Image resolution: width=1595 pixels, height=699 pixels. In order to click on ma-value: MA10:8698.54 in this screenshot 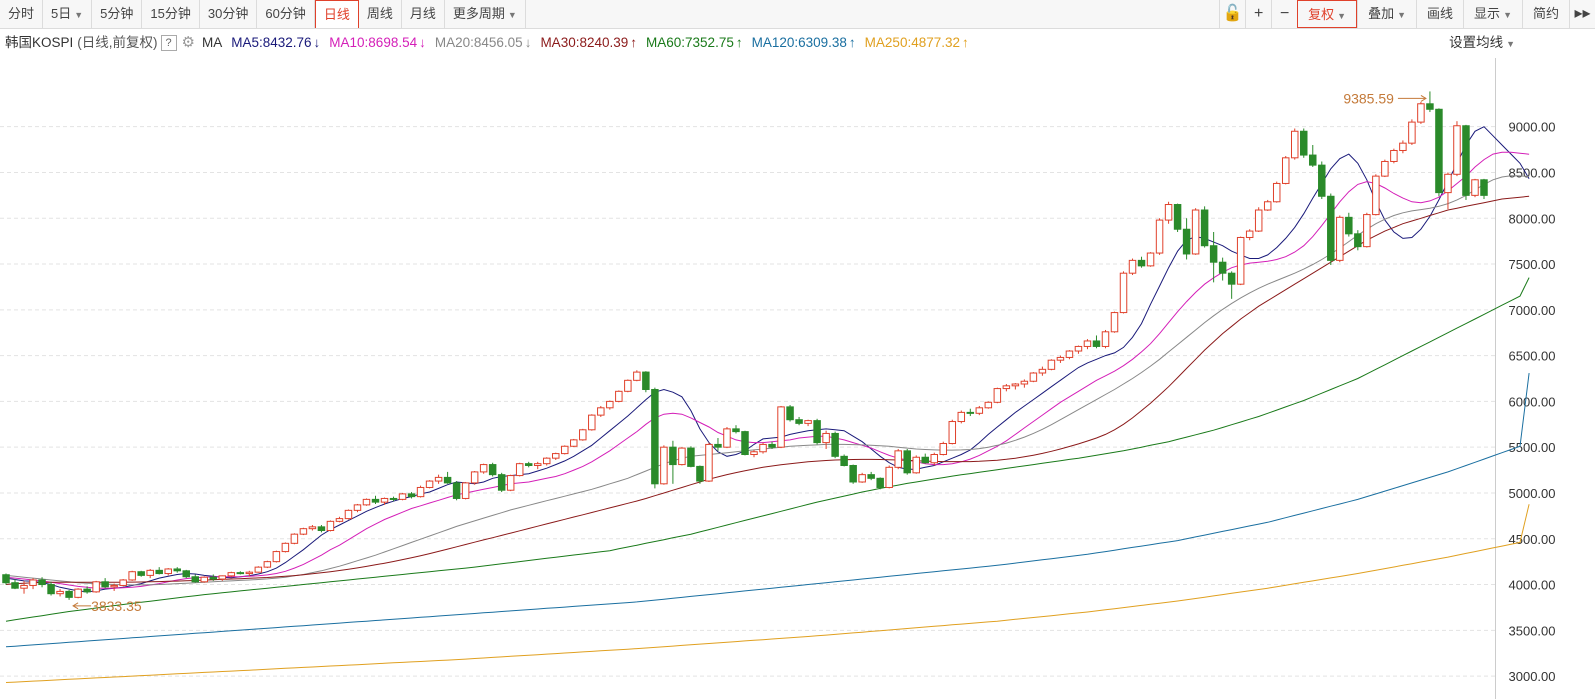, I will do `click(373, 42)`.